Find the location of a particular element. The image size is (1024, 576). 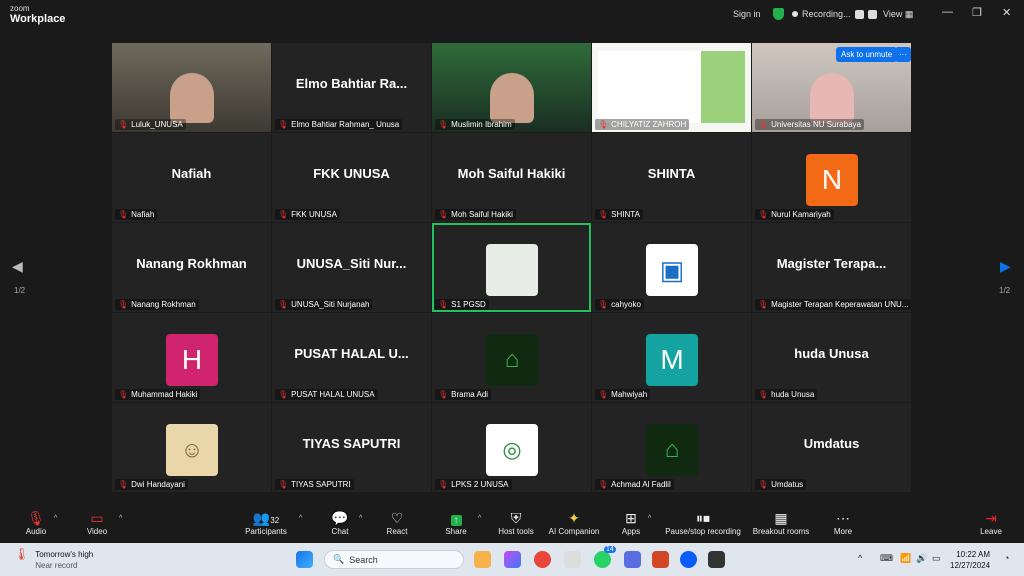

chat-button: 💬 Chat is located at coordinates (340, 522).